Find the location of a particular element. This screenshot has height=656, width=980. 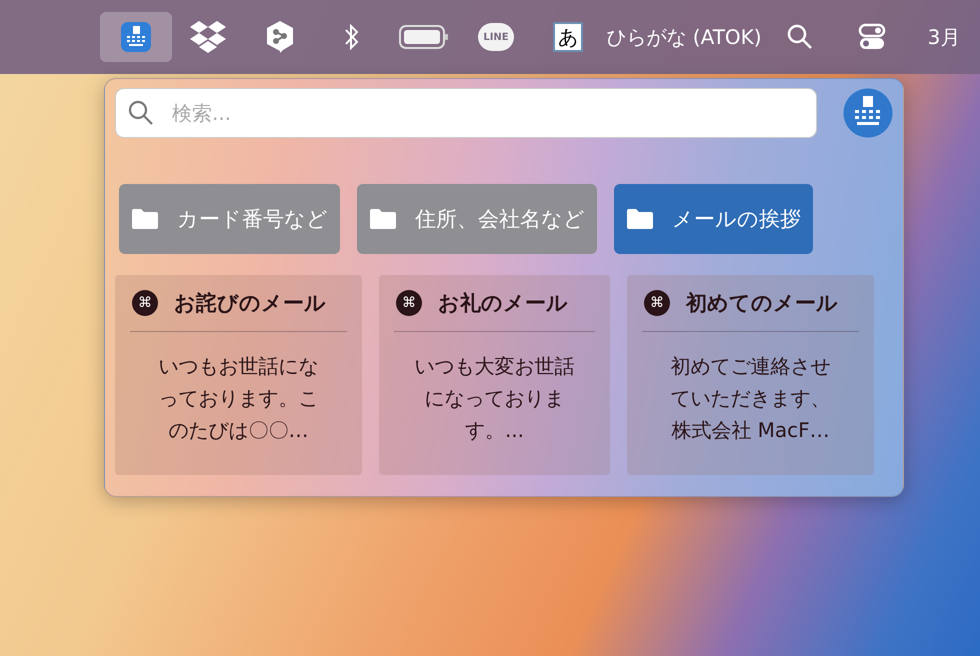

folder-button: 住所、会社名など is located at coordinates (477, 219).